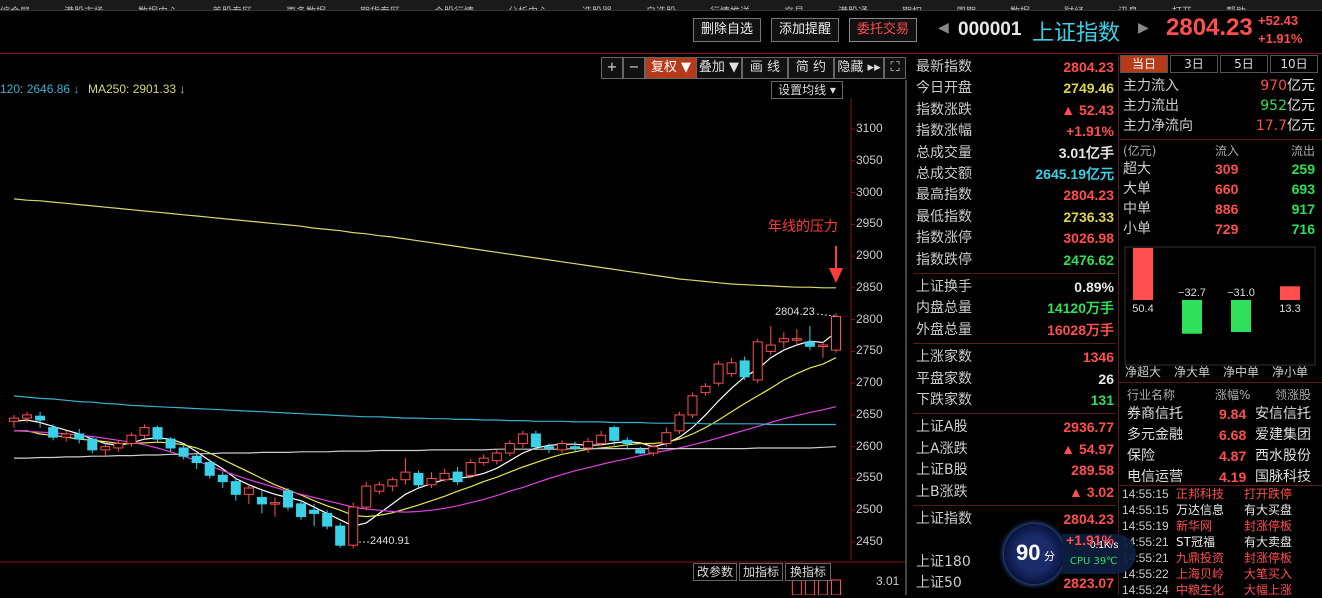 Image resolution: width=1322 pixels, height=598 pixels. What do you see at coordinates (1200, 510) in the screenshot?
I see `alert-stock: 万达信息` at bounding box center [1200, 510].